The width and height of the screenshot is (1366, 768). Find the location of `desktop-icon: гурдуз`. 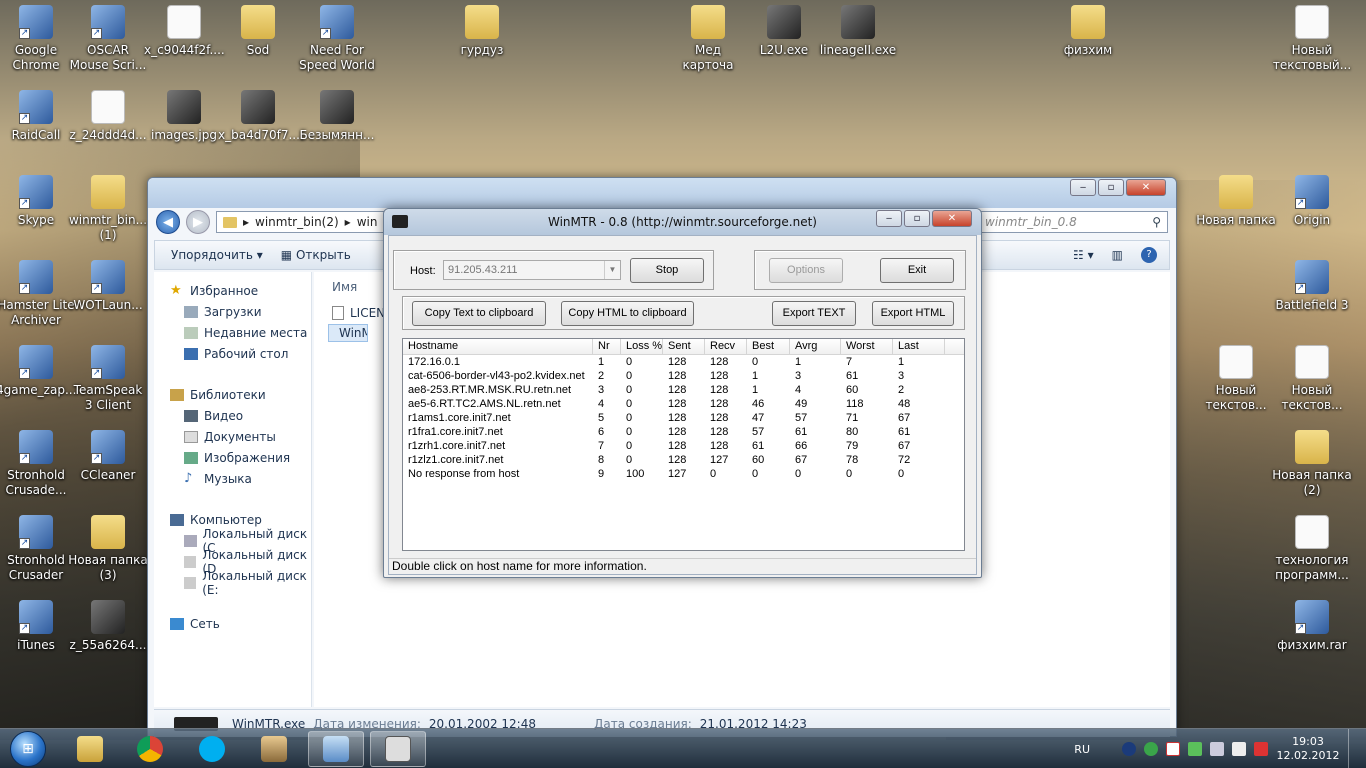

desktop-icon: гурдуз is located at coordinates (482, 31).